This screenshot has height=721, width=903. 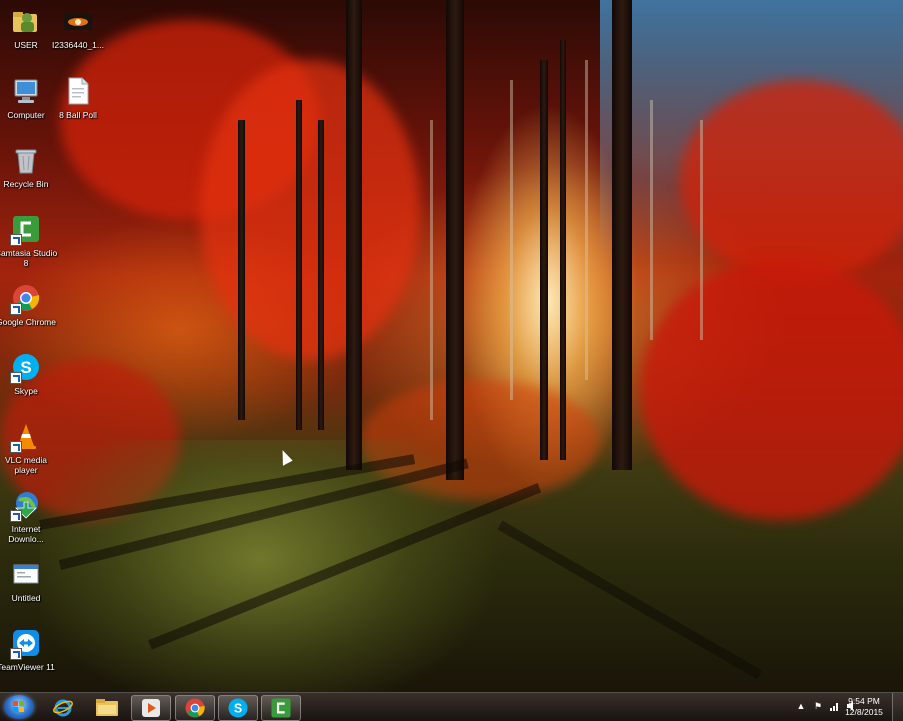 I want to click on document-icon, so click(x=78, y=91).